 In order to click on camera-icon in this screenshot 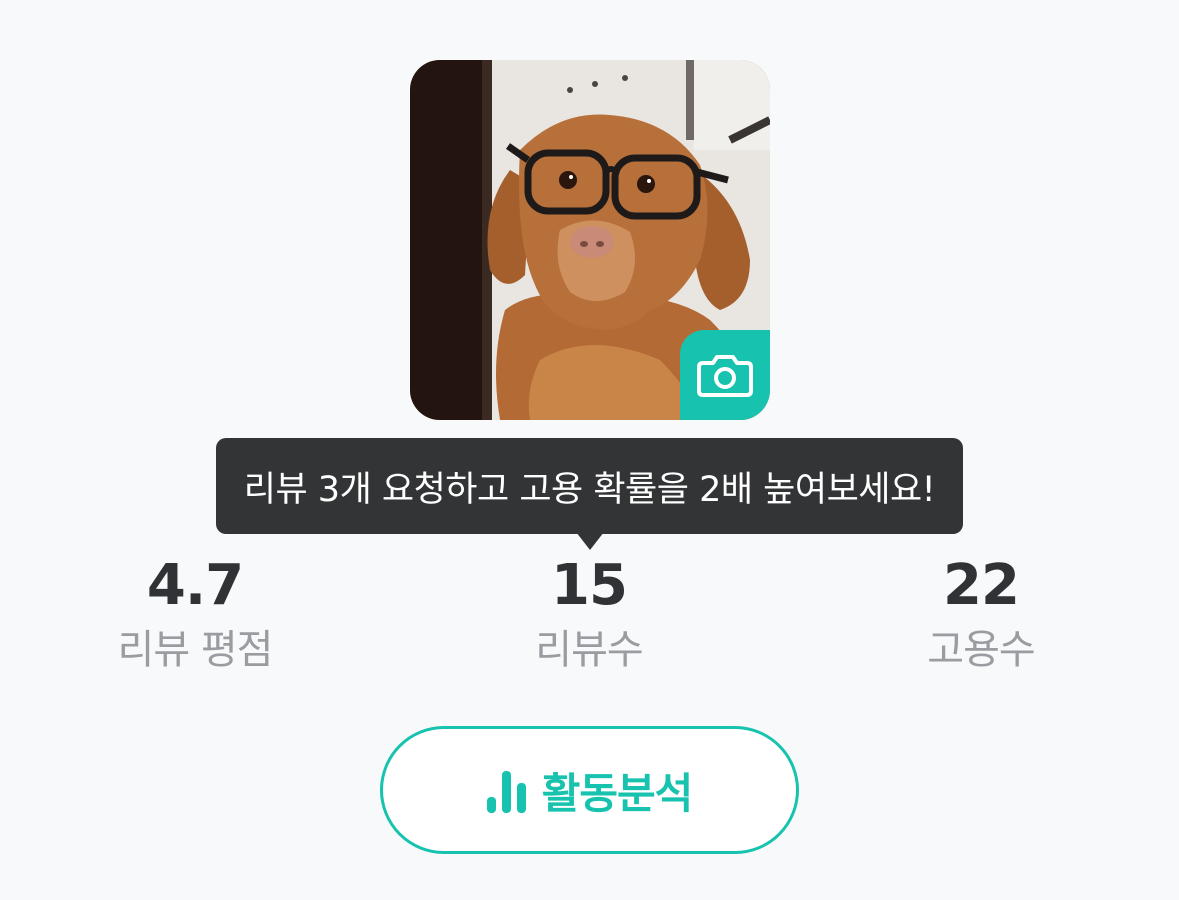, I will do `click(725, 376)`.